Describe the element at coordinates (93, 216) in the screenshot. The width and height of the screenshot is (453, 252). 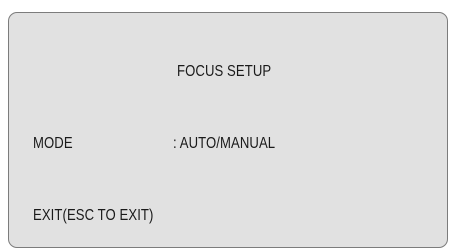
I see `exit-menu-item: EXIT(ESC TO EXIT)` at that location.